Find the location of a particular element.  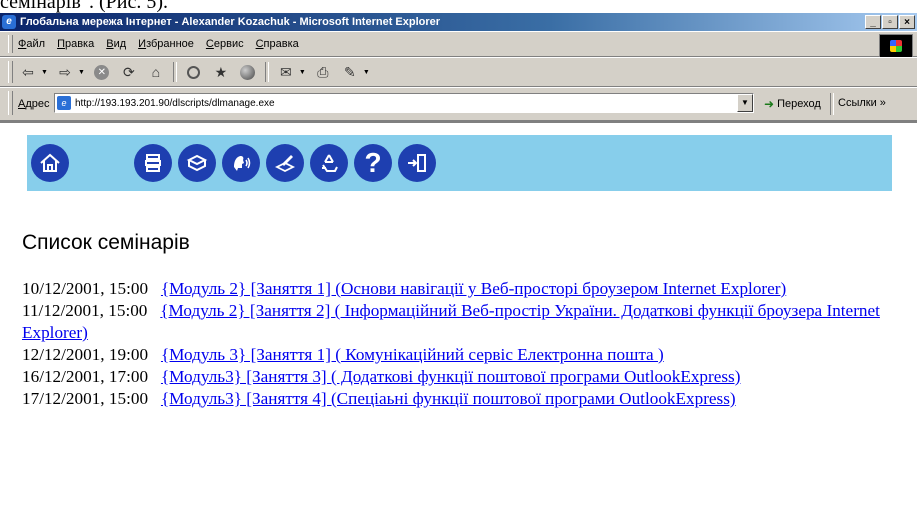

standard-toolbar: ⇦ ▼ ⇨ ▼ ✕ ⟳ ⌂ ★ ✉ ▼ ⎙ ✎ ▼ is located at coordinates (458, 72).